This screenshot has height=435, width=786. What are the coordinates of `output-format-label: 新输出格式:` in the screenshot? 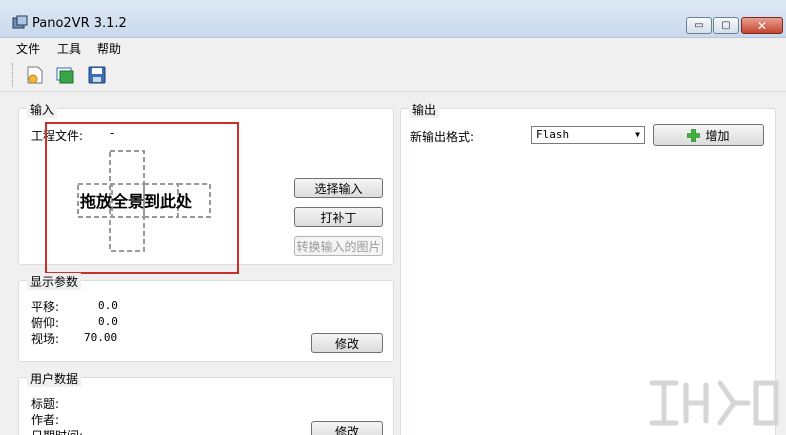 It's located at (442, 137).